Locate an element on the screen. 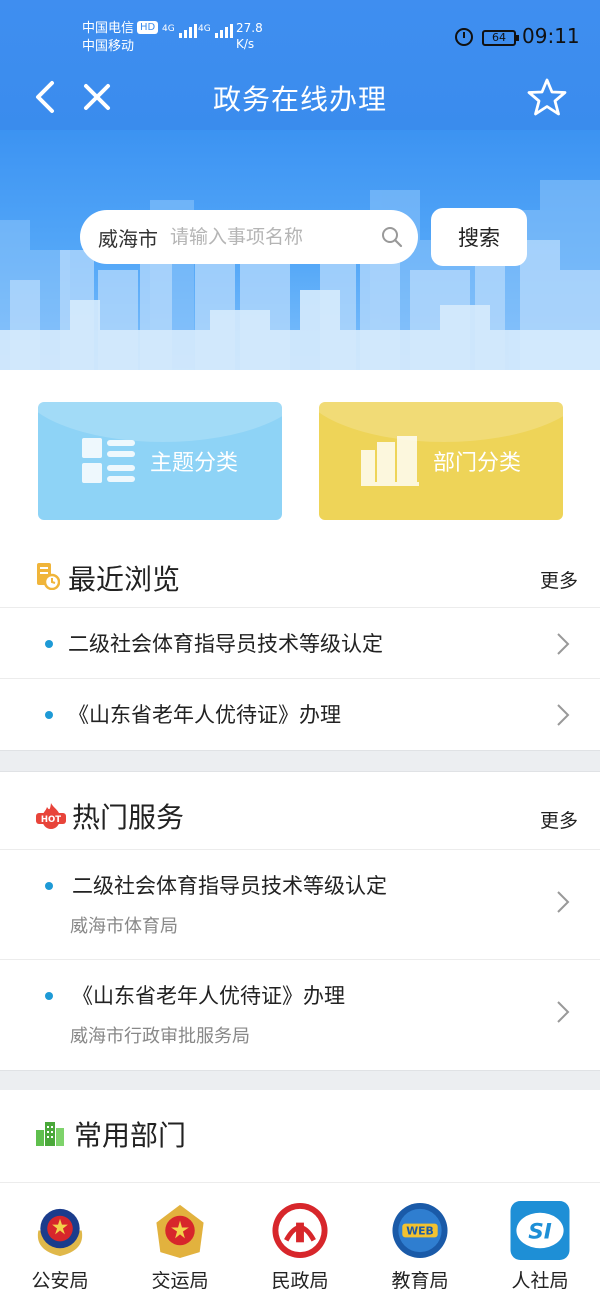  hot-title: 热门服务 is located at coordinates (128, 817).